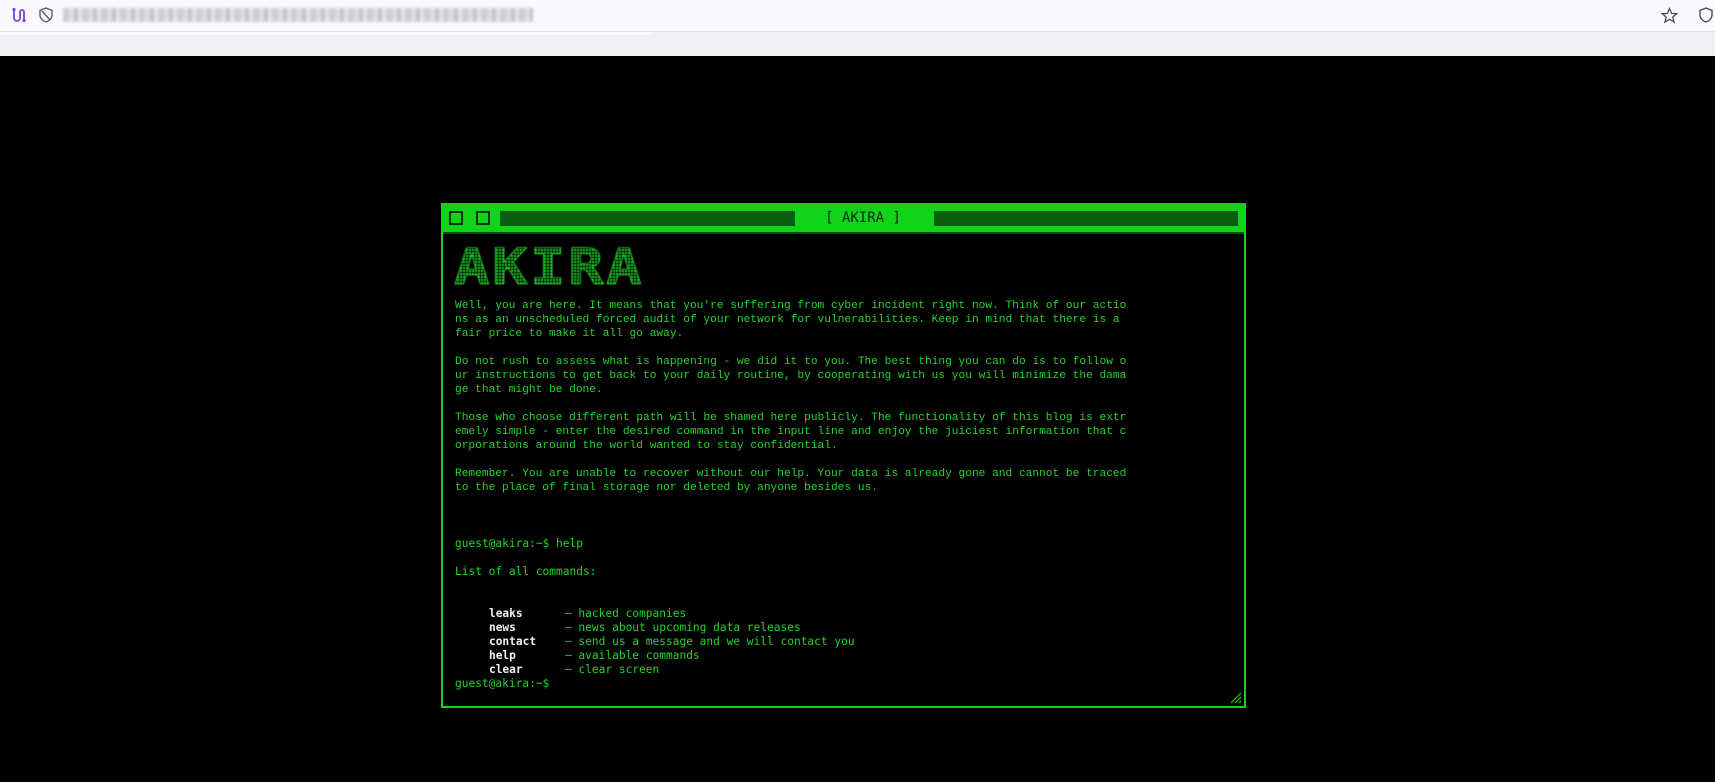 Image resolution: width=1715 pixels, height=782 pixels. What do you see at coordinates (46, 15) in the screenshot?
I see `tracking-shield-icon` at bounding box center [46, 15].